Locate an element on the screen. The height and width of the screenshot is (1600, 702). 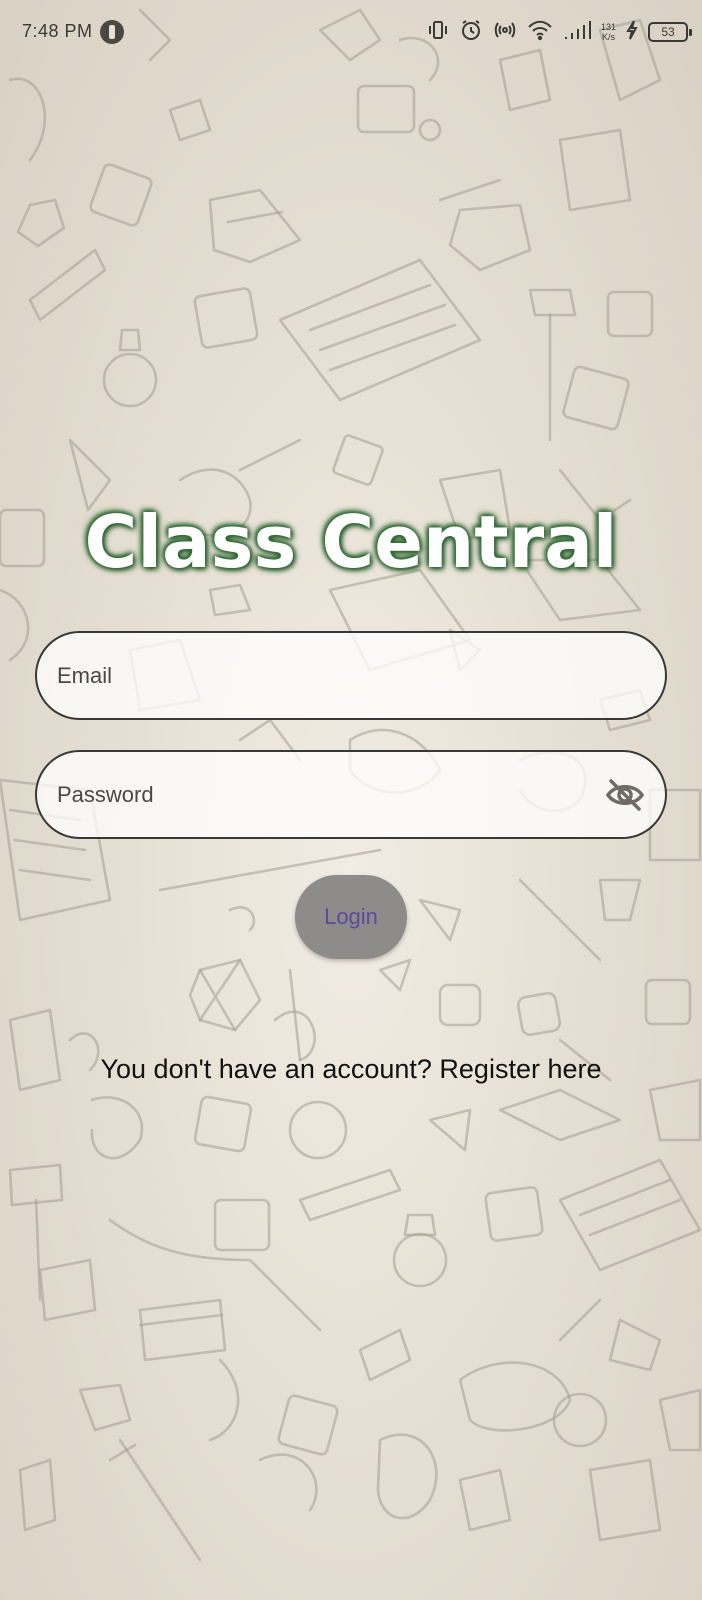
net-speed-value: 131 is located at coordinates (608, 27).